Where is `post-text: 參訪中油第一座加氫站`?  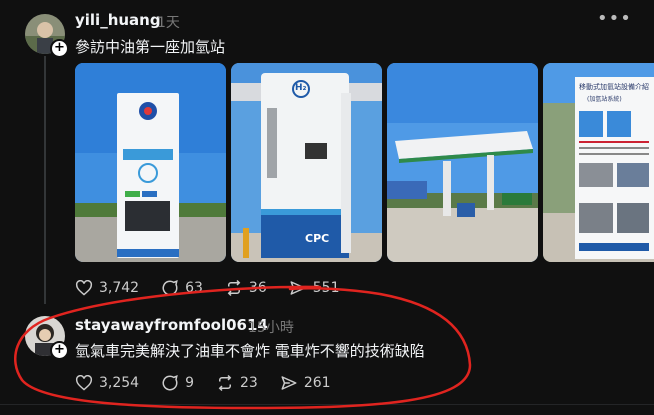
post-text: 參訪中油第一座加氫站 is located at coordinates (150, 47).